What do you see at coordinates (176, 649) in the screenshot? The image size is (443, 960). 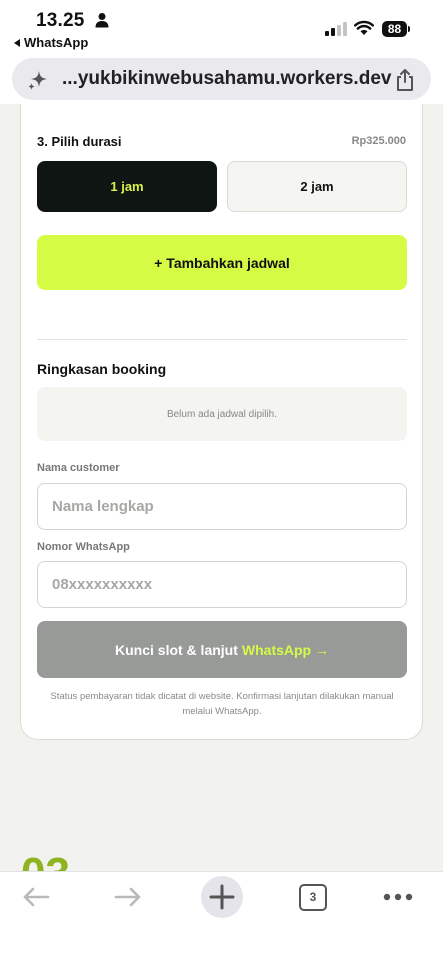 I see `submit-label: Kunci slot & lanjut` at bounding box center [176, 649].